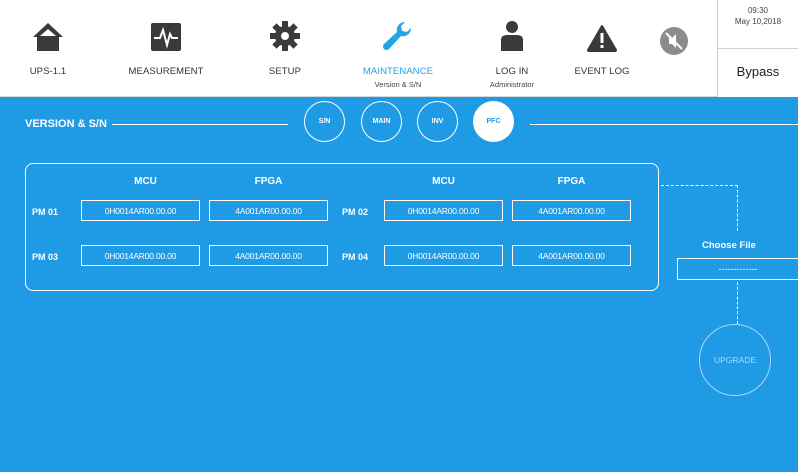 Image resolution: width=798 pixels, height=472 pixels. I want to click on tab-inv: INV, so click(437, 121).